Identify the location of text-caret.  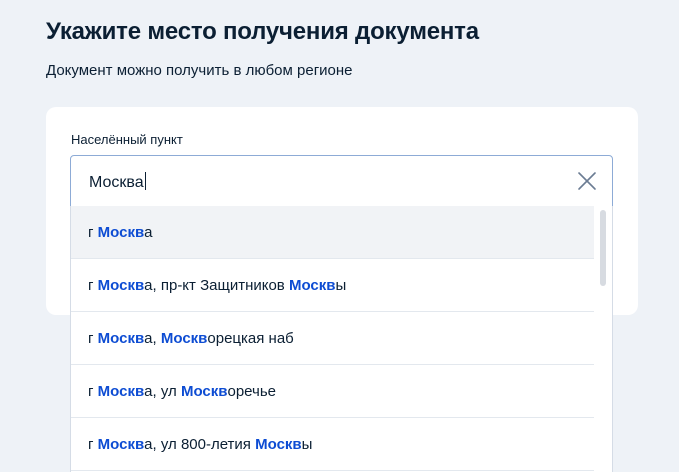
(145, 181).